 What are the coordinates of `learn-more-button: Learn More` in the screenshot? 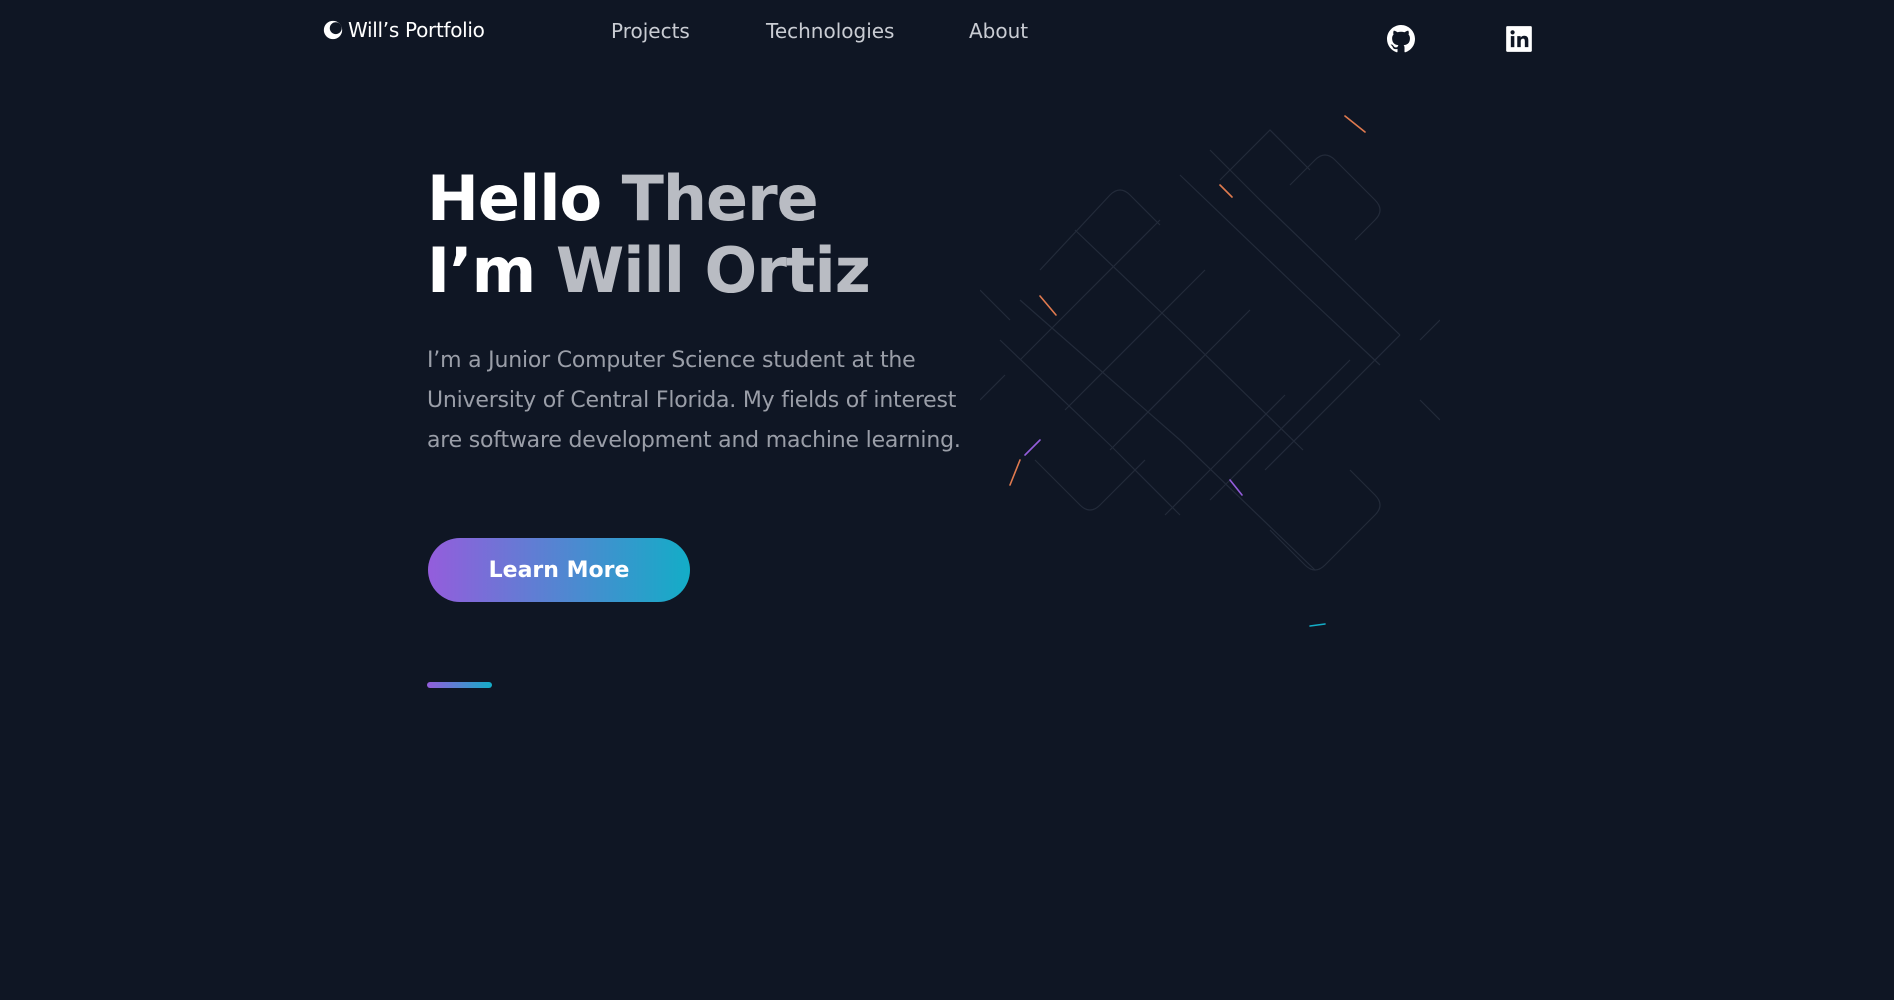 It's located at (559, 570).